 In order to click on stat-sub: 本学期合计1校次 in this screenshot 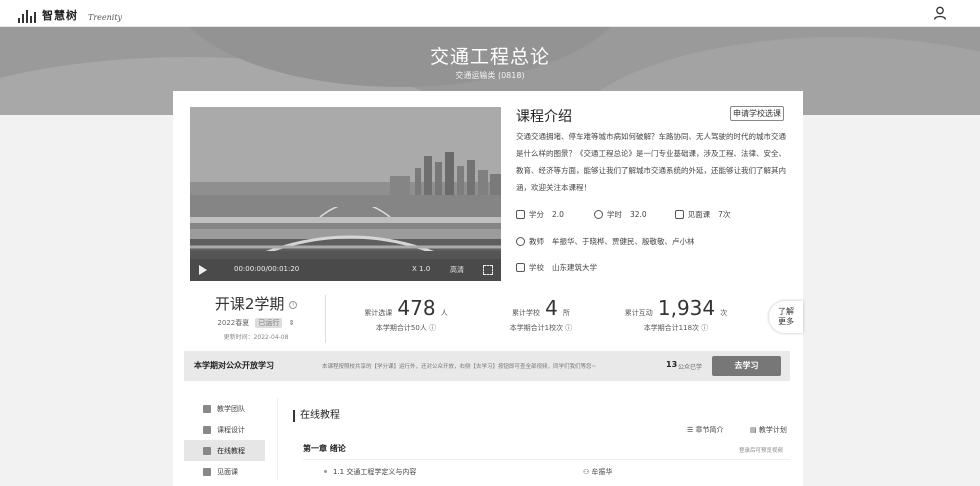, I will do `click(536, 328)`.